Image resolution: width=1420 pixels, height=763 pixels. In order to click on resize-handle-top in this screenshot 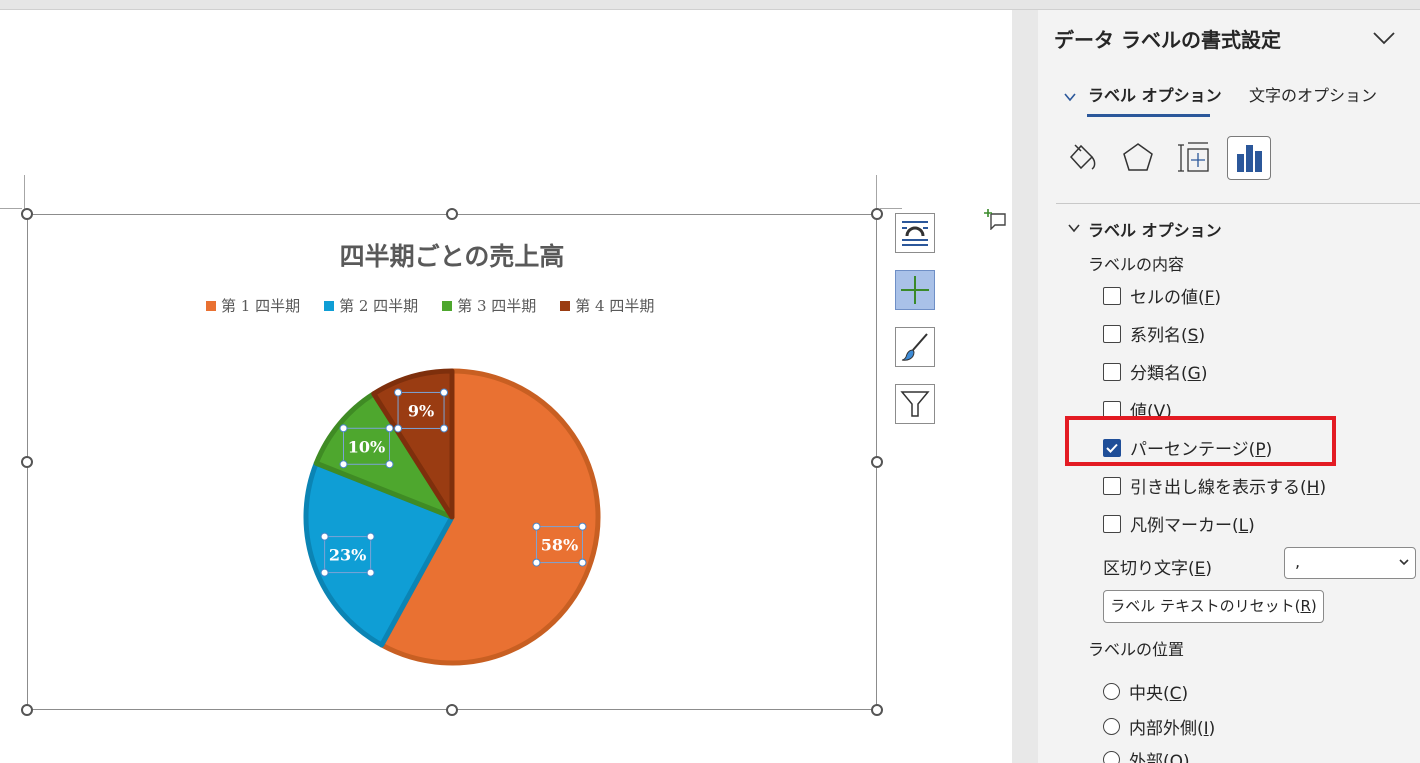, I will do `click(452, 214)`.